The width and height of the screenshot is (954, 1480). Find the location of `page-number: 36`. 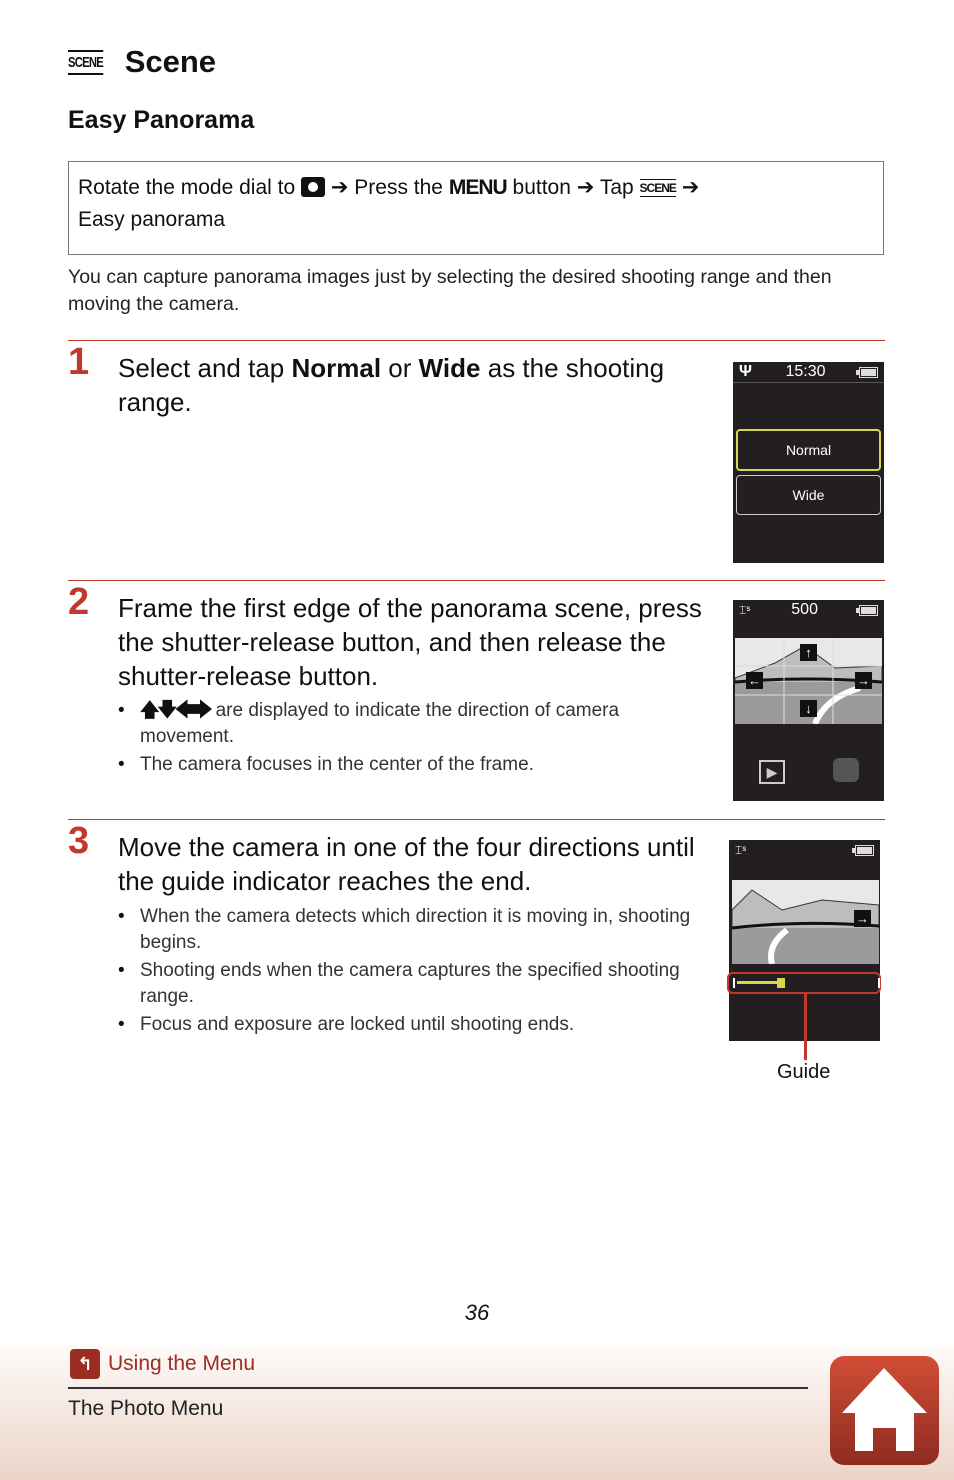

page-number: 36 is located at coordinates (477, 1312).